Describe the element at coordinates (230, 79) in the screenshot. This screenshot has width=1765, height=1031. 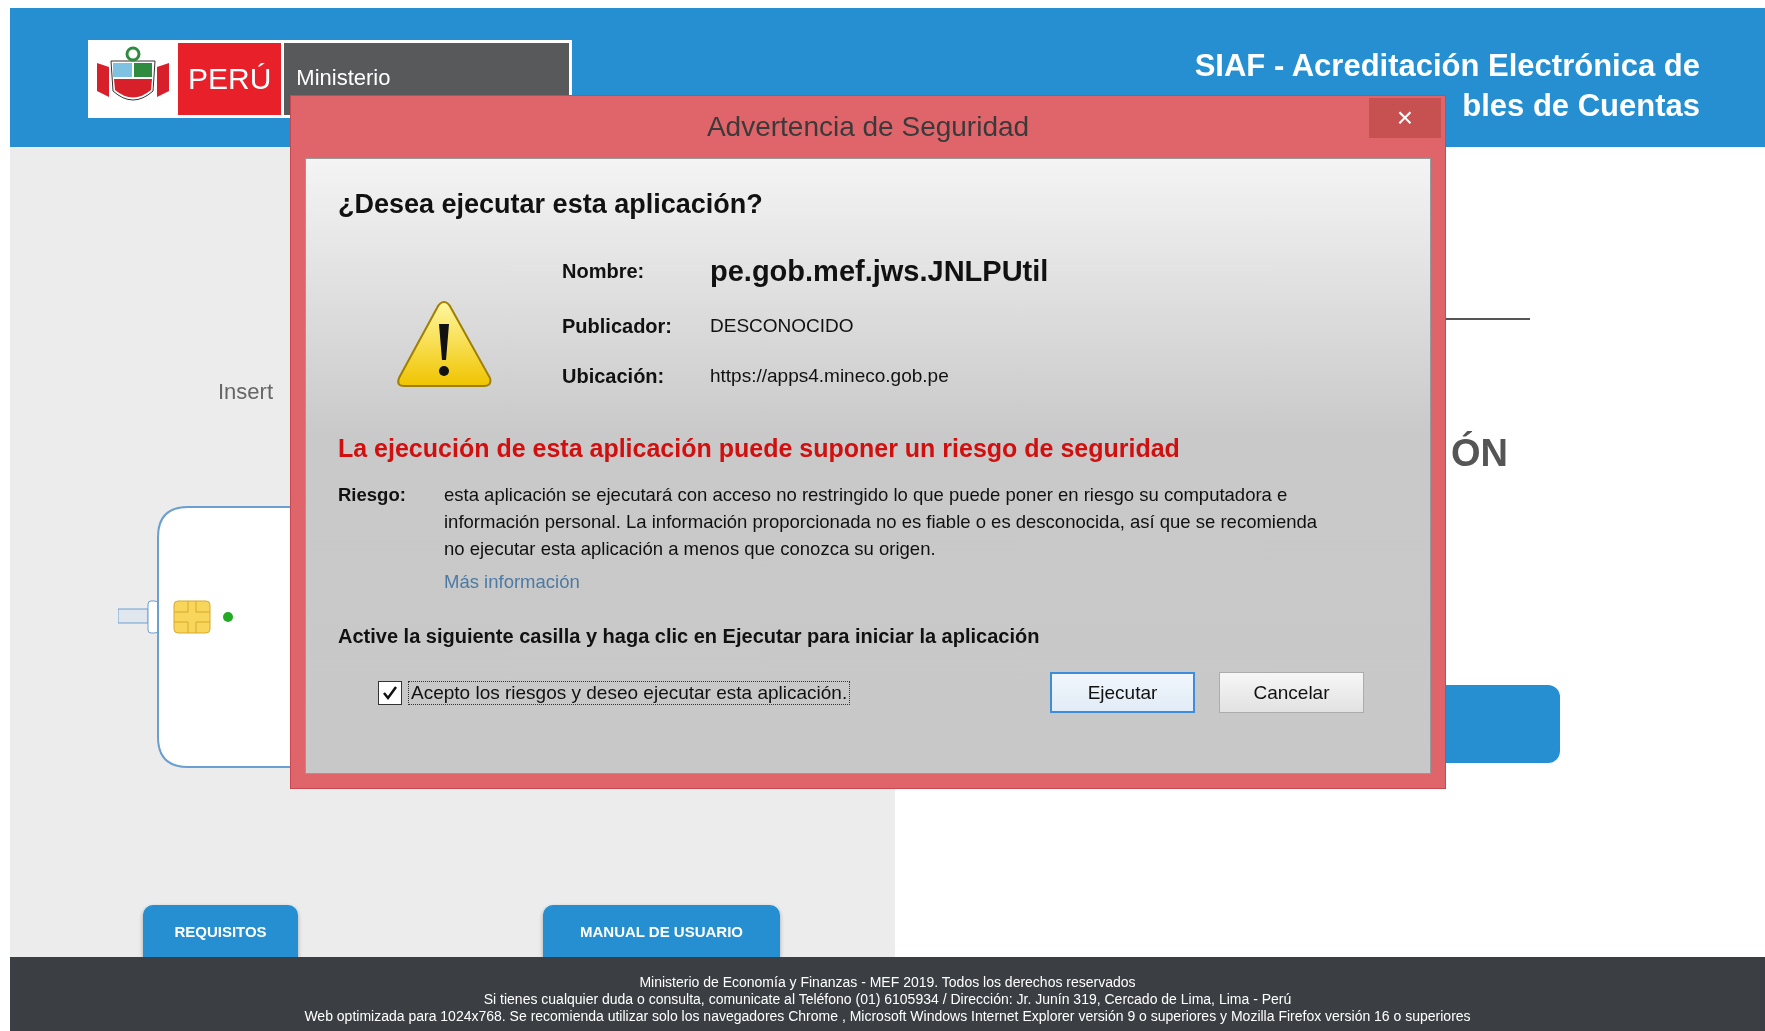
I see `country-label: PERÚ` at that location.